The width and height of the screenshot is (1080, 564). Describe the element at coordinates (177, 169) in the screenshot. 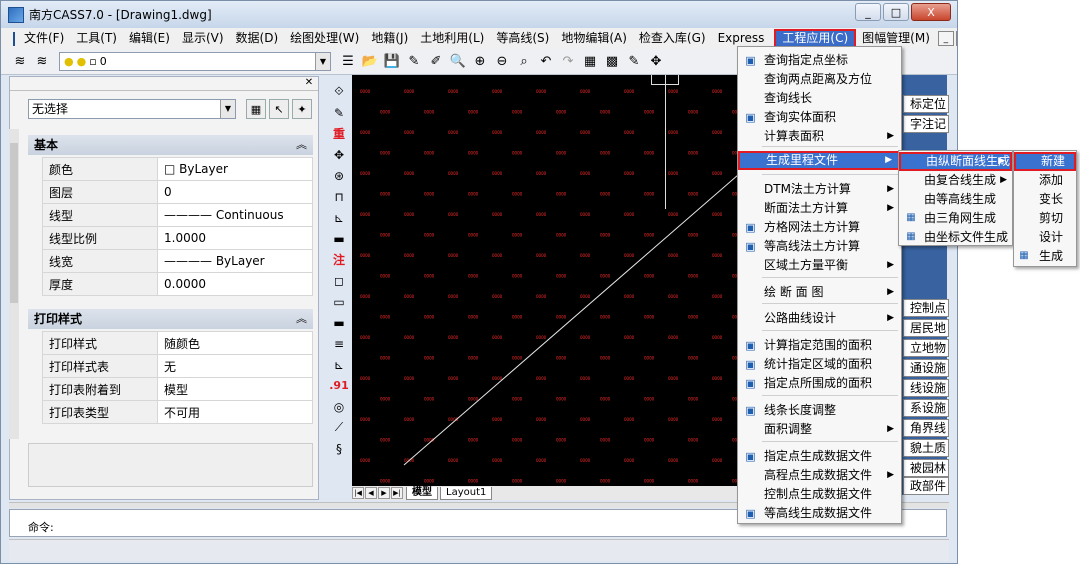

I see `table-row: 颜色 □ ByLayer` at that location.